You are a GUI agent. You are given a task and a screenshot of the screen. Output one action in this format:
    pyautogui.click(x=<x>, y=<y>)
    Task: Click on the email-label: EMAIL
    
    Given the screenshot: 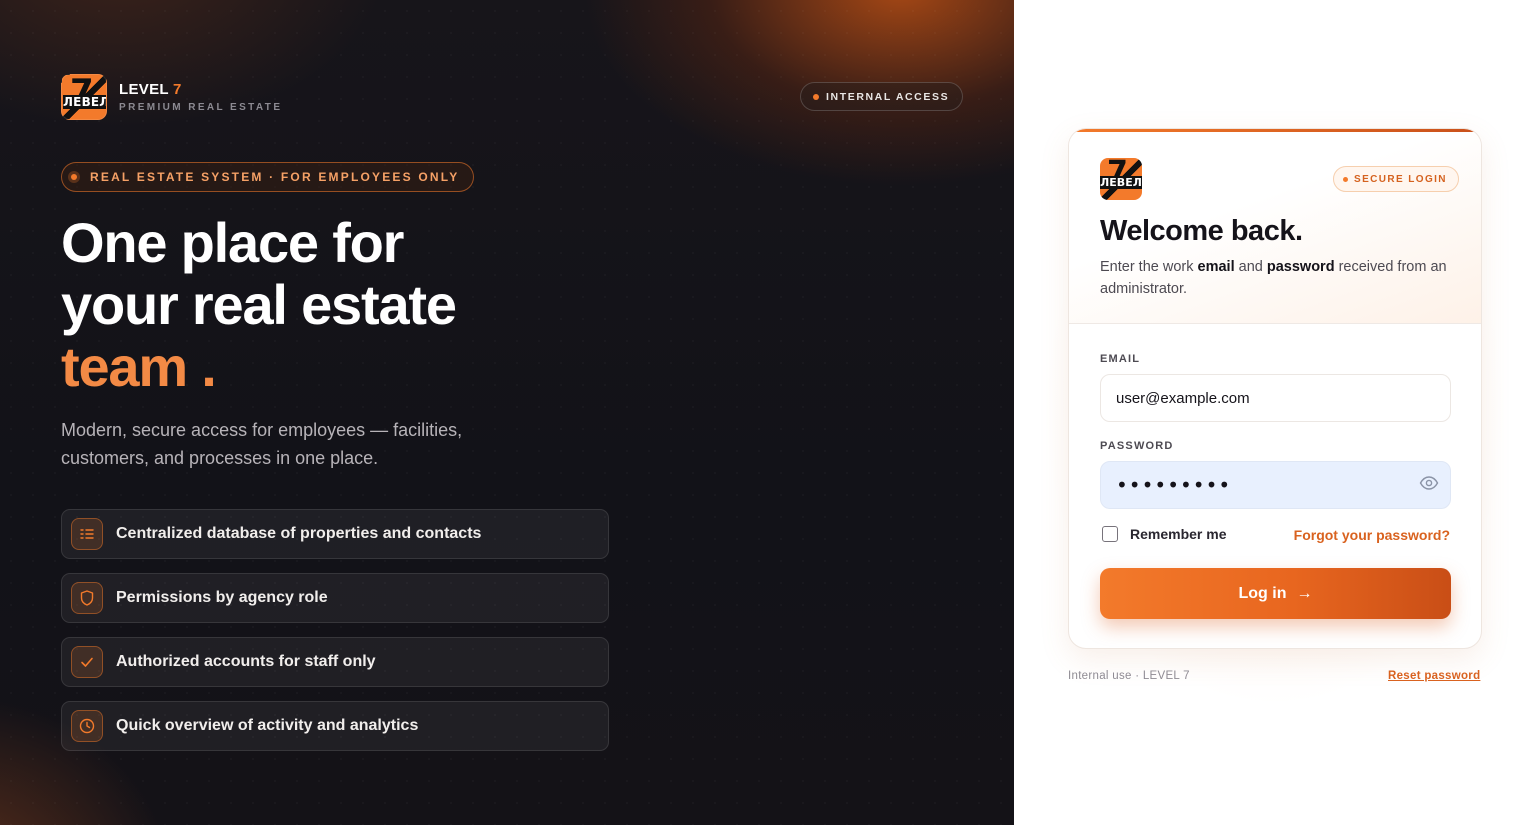 What is the action you would take?
    pyautogui.click(x=1120, y=359)
    